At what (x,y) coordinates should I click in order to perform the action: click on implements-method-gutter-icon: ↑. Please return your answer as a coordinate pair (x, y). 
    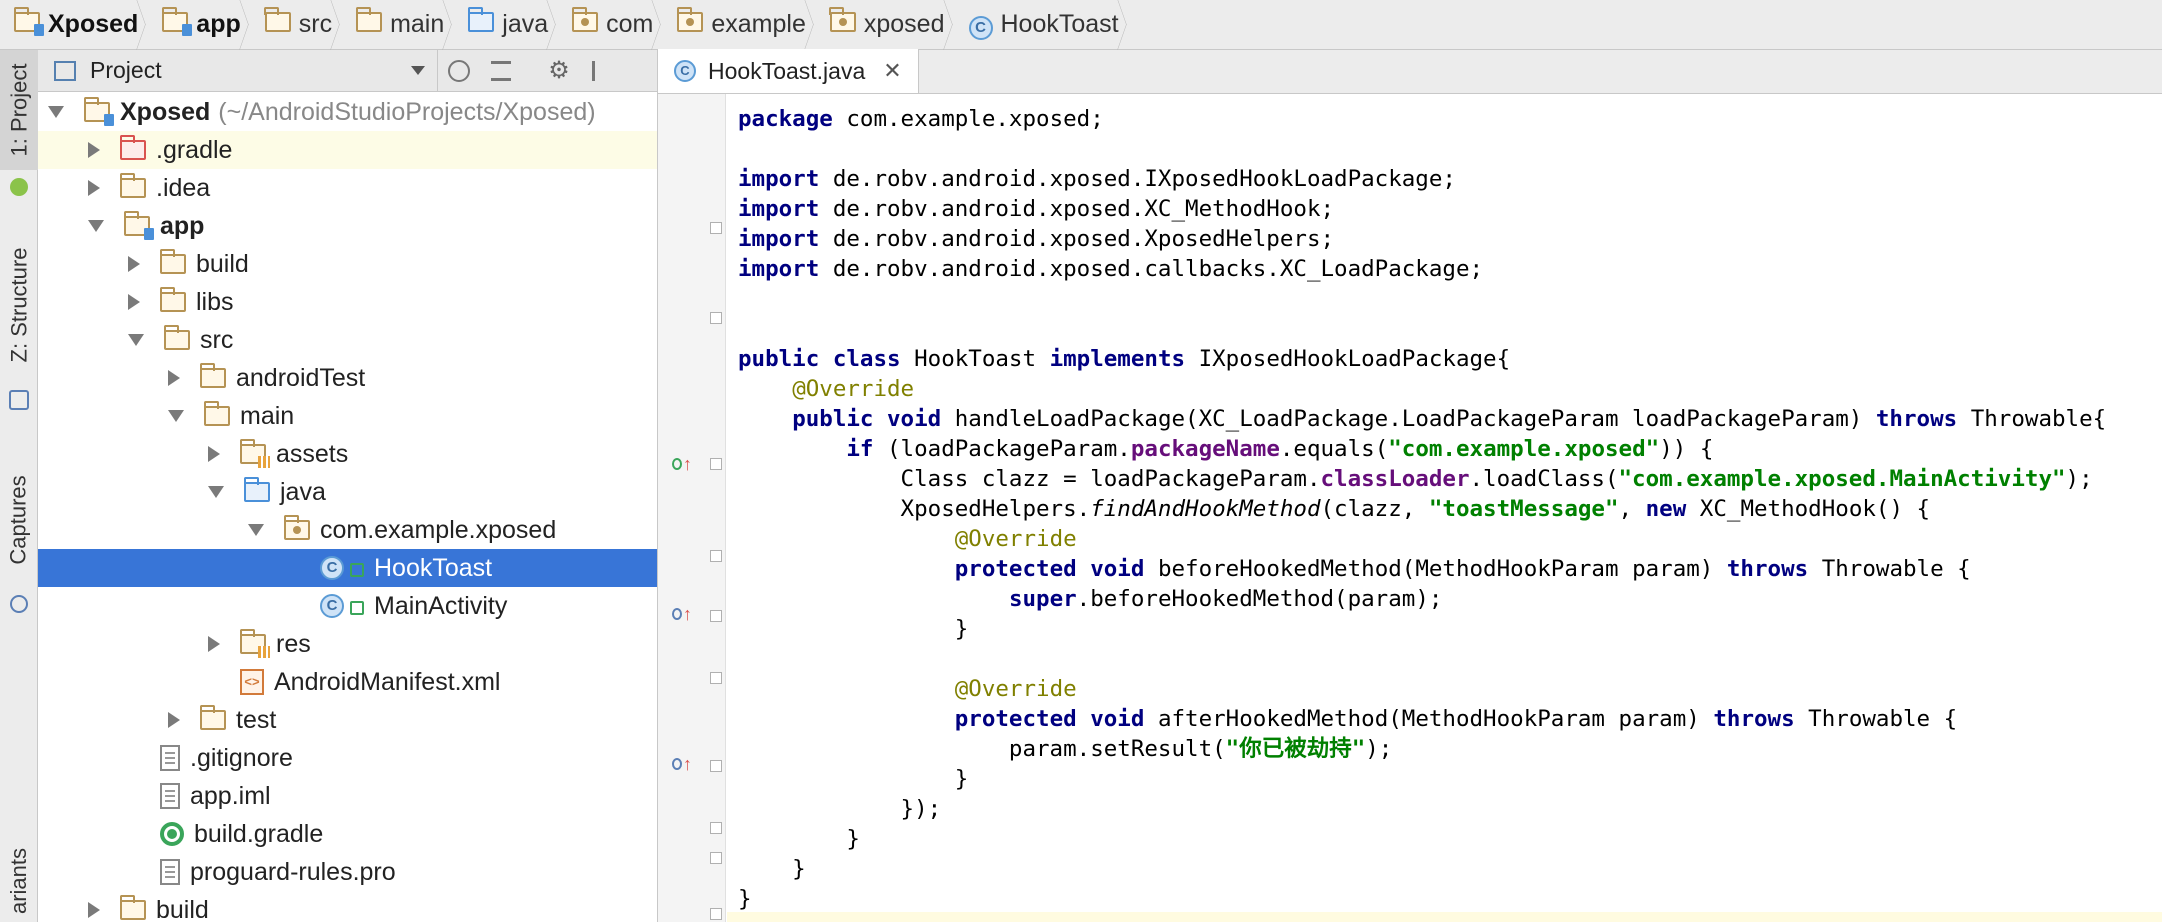
    Looking at the image, I should click on (682, 464).